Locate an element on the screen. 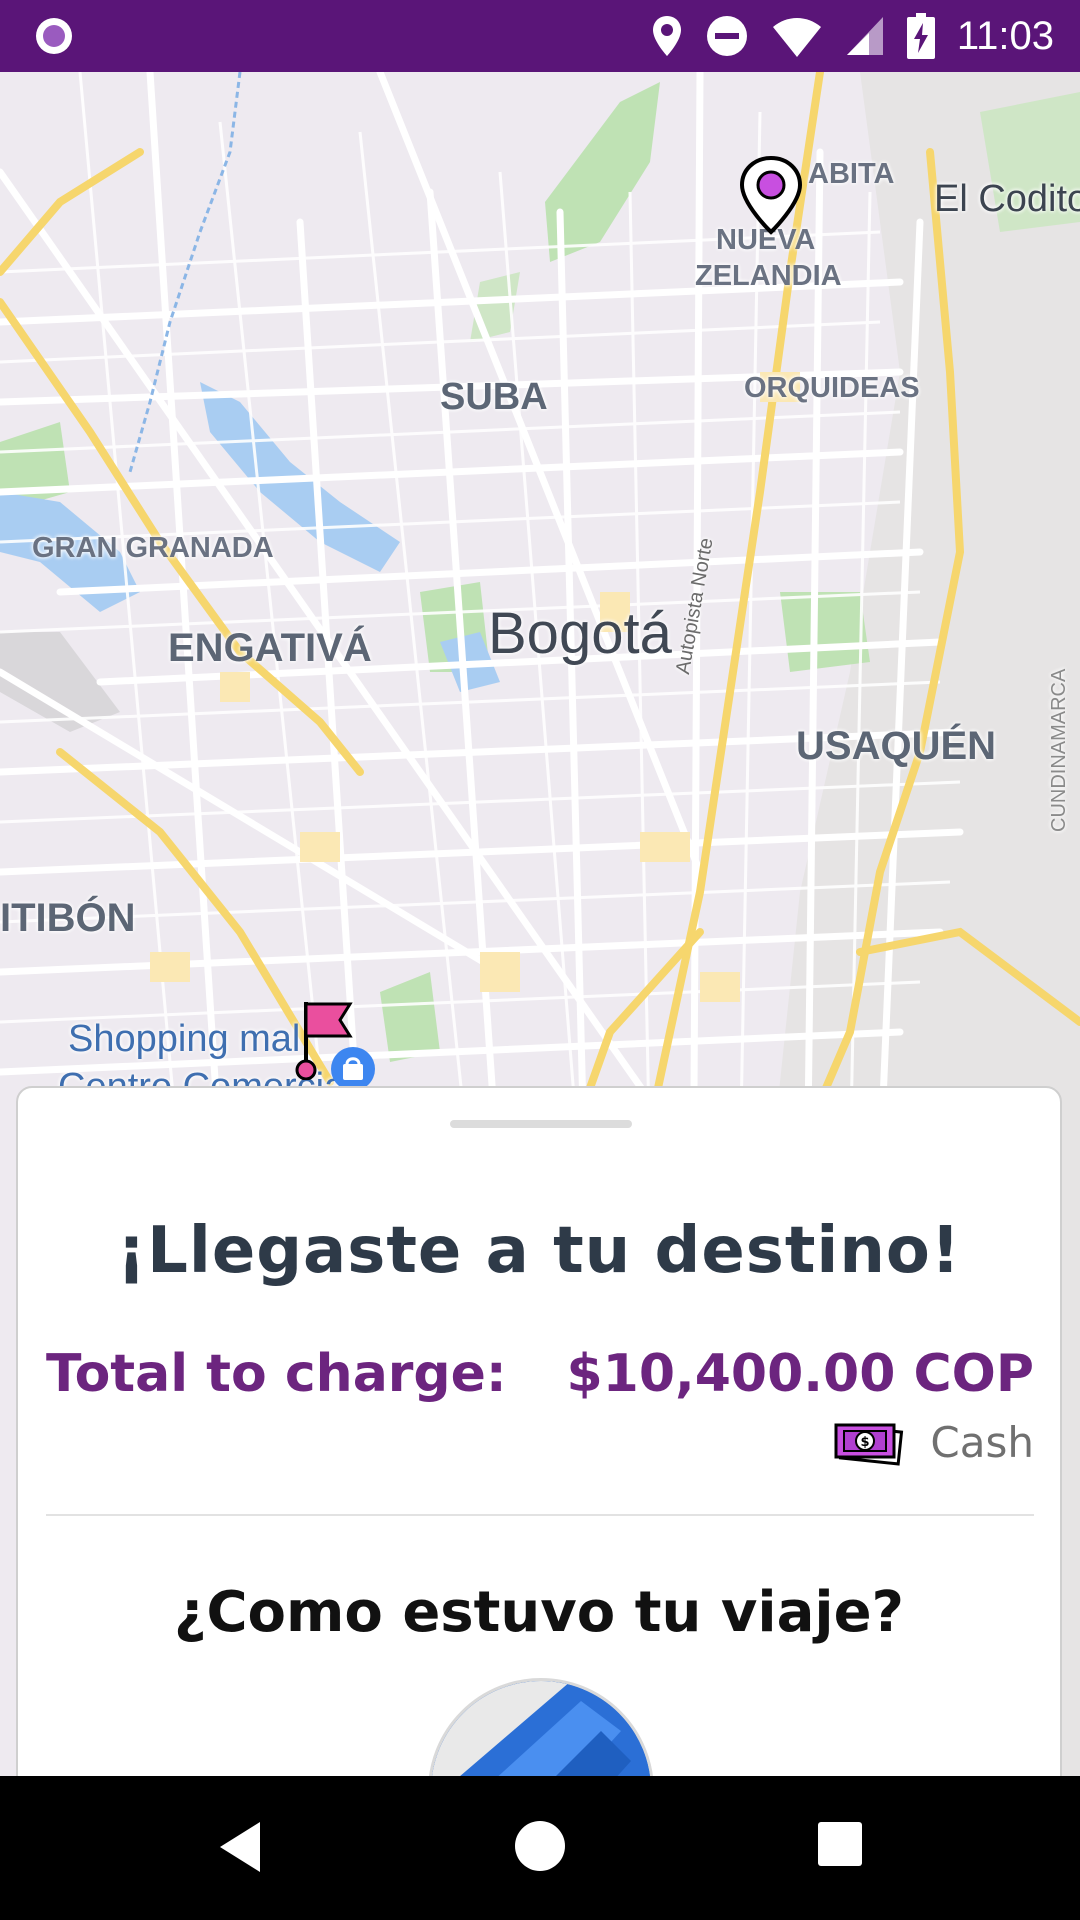 The width and height of the screenshot is (1080, 1920). map-label-shopping: Shopping mal is located at coordinates (184, 1039).